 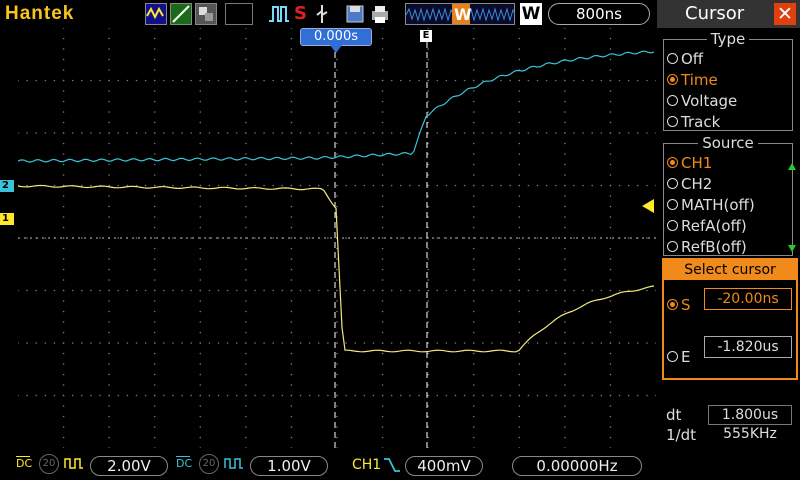 I want to click on cursor-e-label: E, so click(x=426, y=36).